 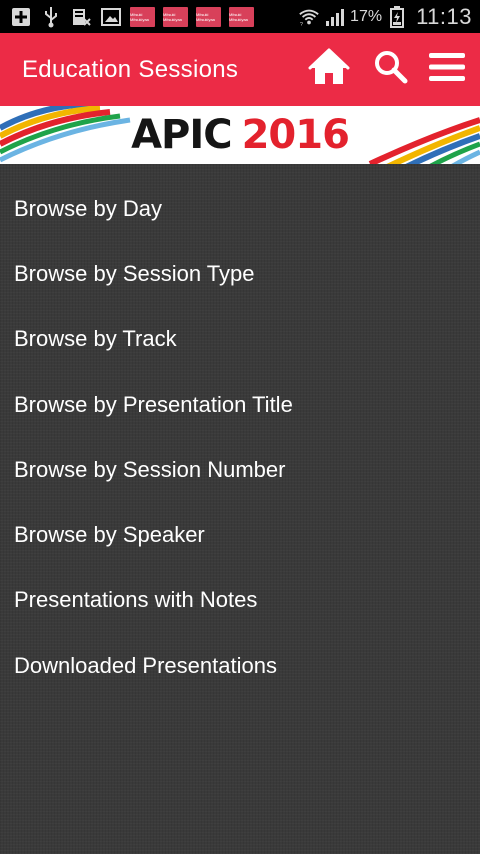 What do you see at coordinates (240, 404) in the screenshot?
I see `list-item-browse-by-presentation-title: Browse by Presentation Title` at bounding box center [240, 404].